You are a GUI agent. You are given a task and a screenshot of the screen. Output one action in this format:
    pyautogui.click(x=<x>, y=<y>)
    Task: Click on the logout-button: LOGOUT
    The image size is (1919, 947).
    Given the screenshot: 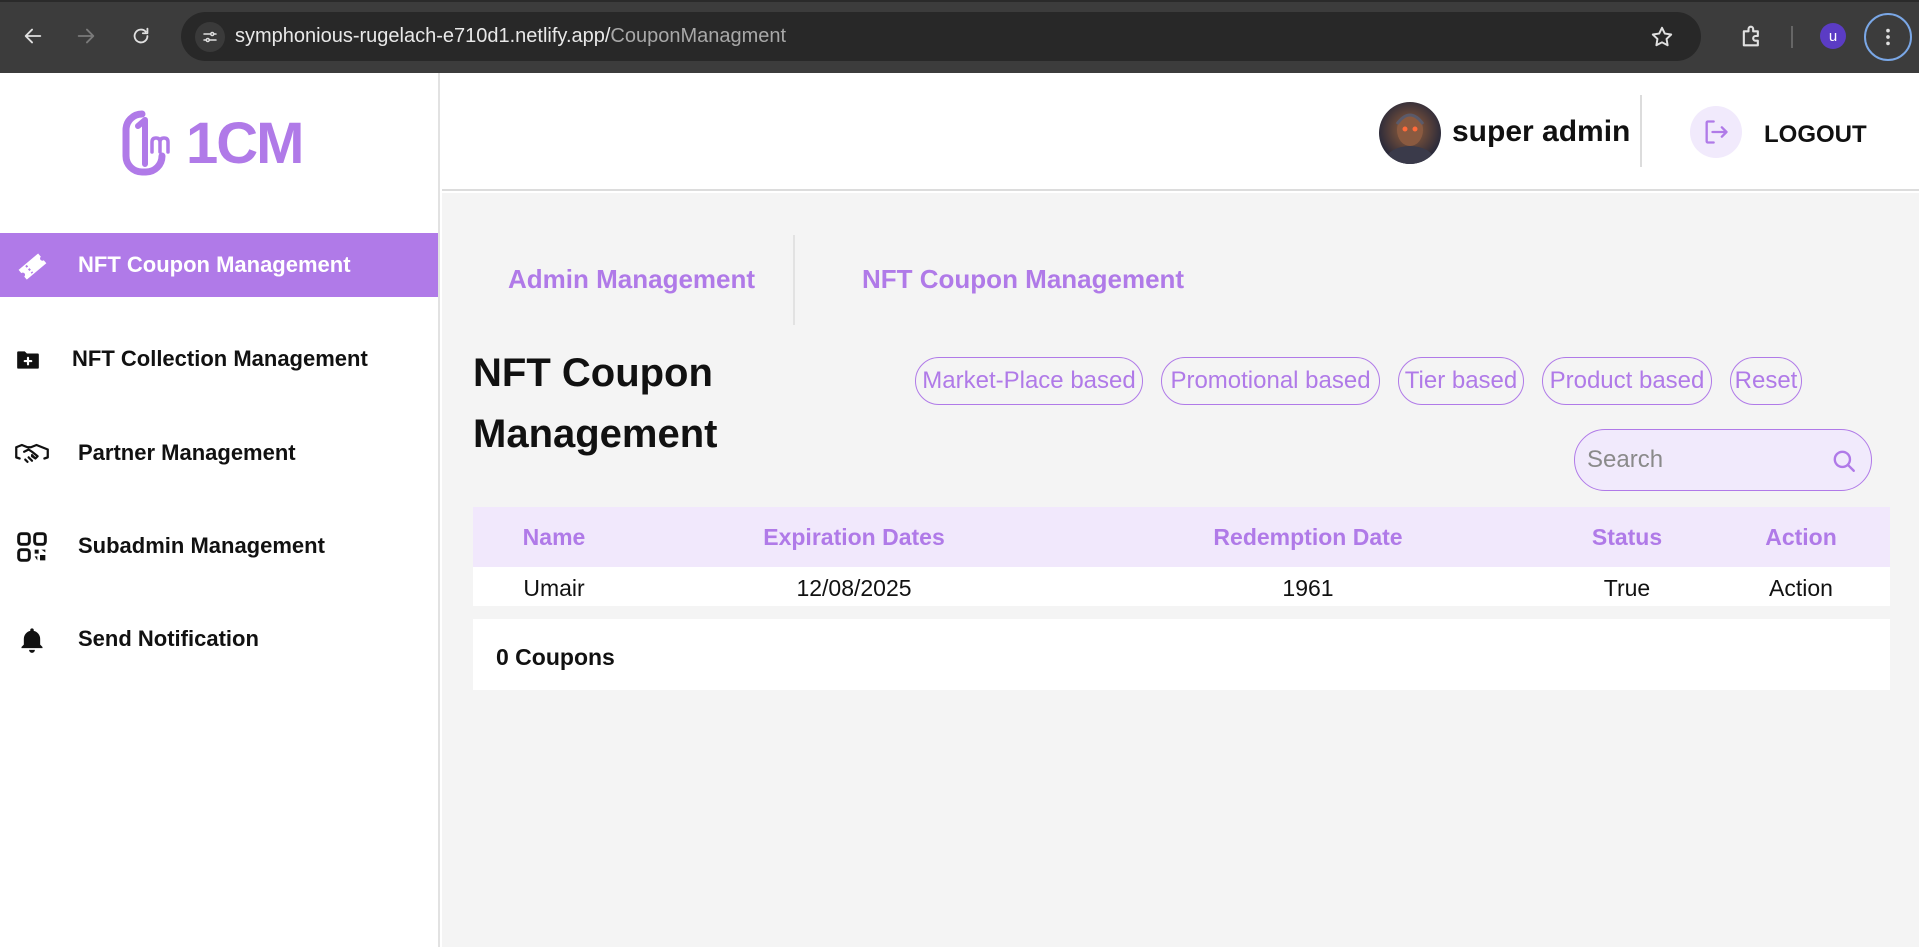 What is the action you would take?
    pyautogui.click(x=1815, y=135)
    